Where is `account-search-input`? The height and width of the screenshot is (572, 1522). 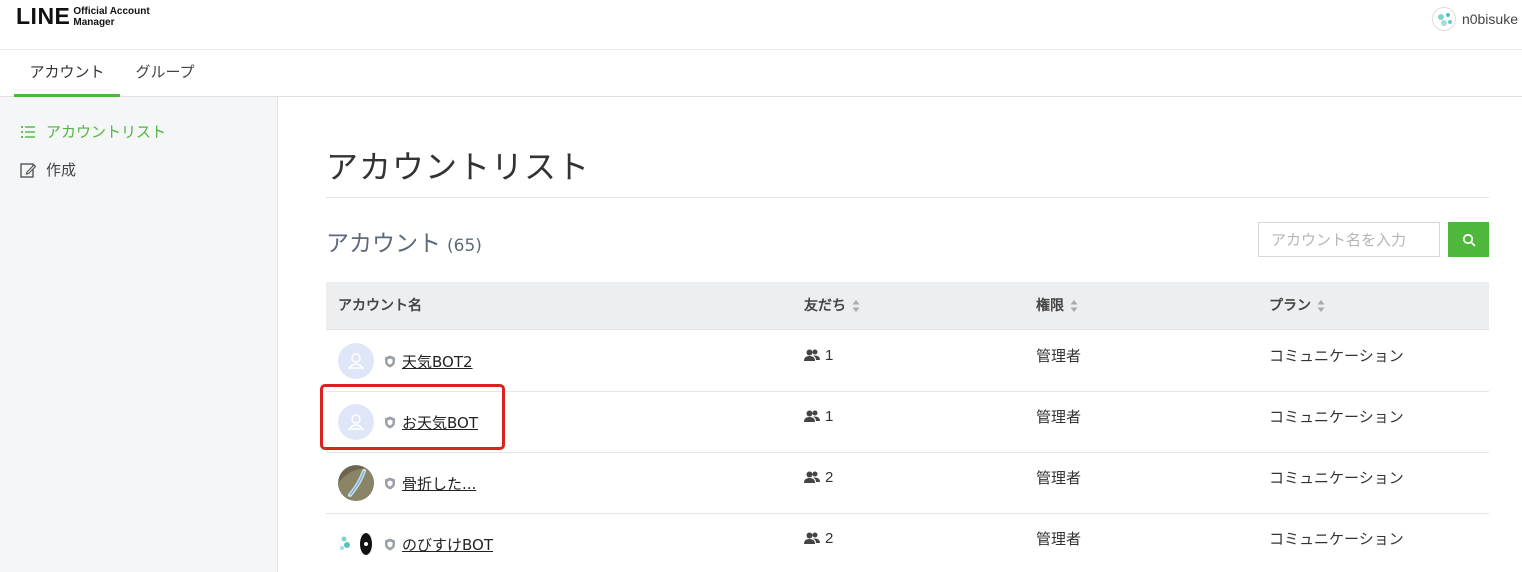 account-search-input is located at coordinates (1349, 239).